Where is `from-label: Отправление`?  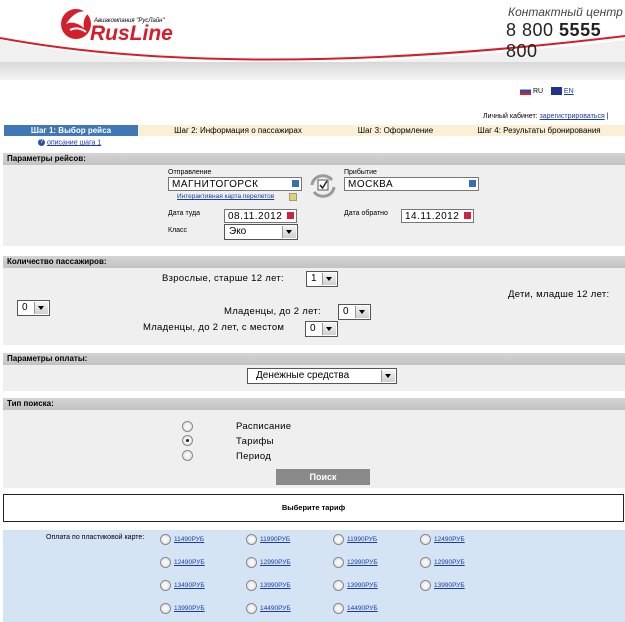
from-label: Отправление is located at coordinates (190, 172).